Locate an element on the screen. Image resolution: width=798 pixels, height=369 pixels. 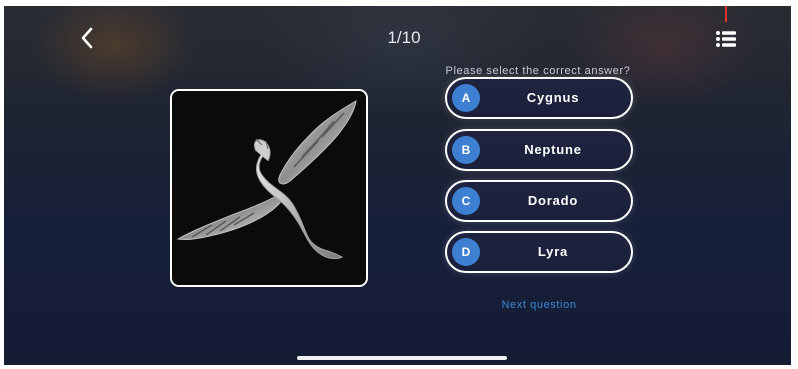
question-list-button is located at coordinates (726, 39).